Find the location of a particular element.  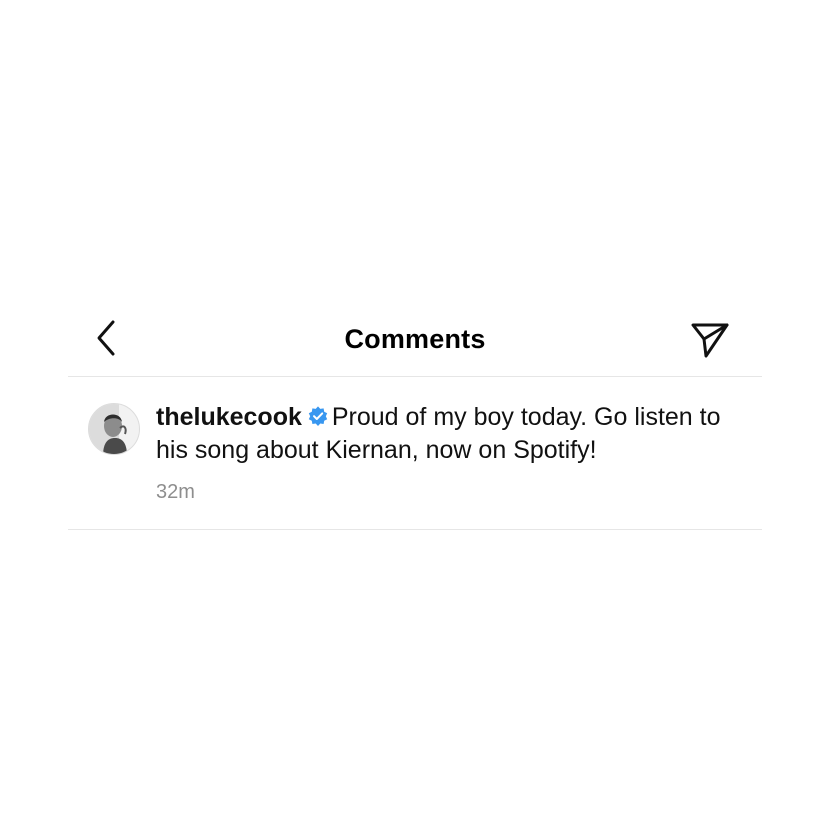

share-button is located at coordinates (710, 340).